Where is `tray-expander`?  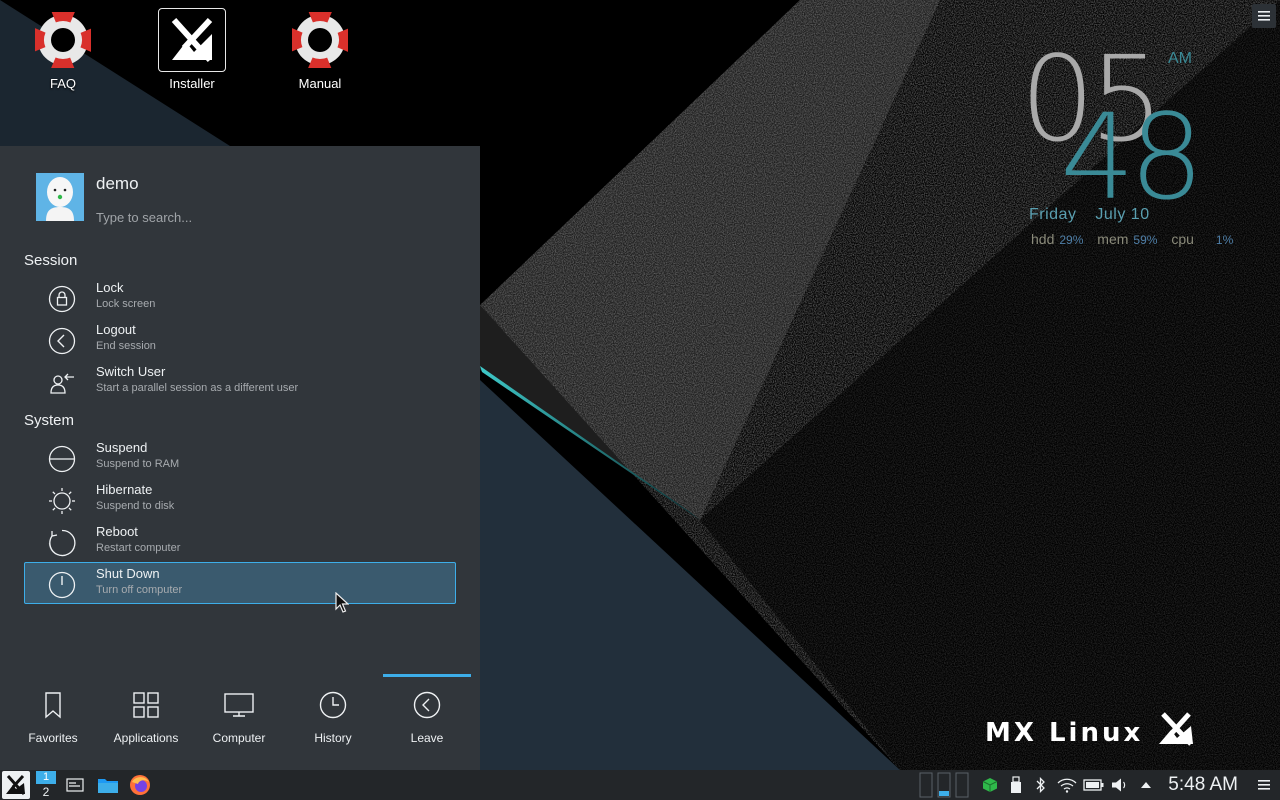
tray-expander is located at coordinates (1146, 785).